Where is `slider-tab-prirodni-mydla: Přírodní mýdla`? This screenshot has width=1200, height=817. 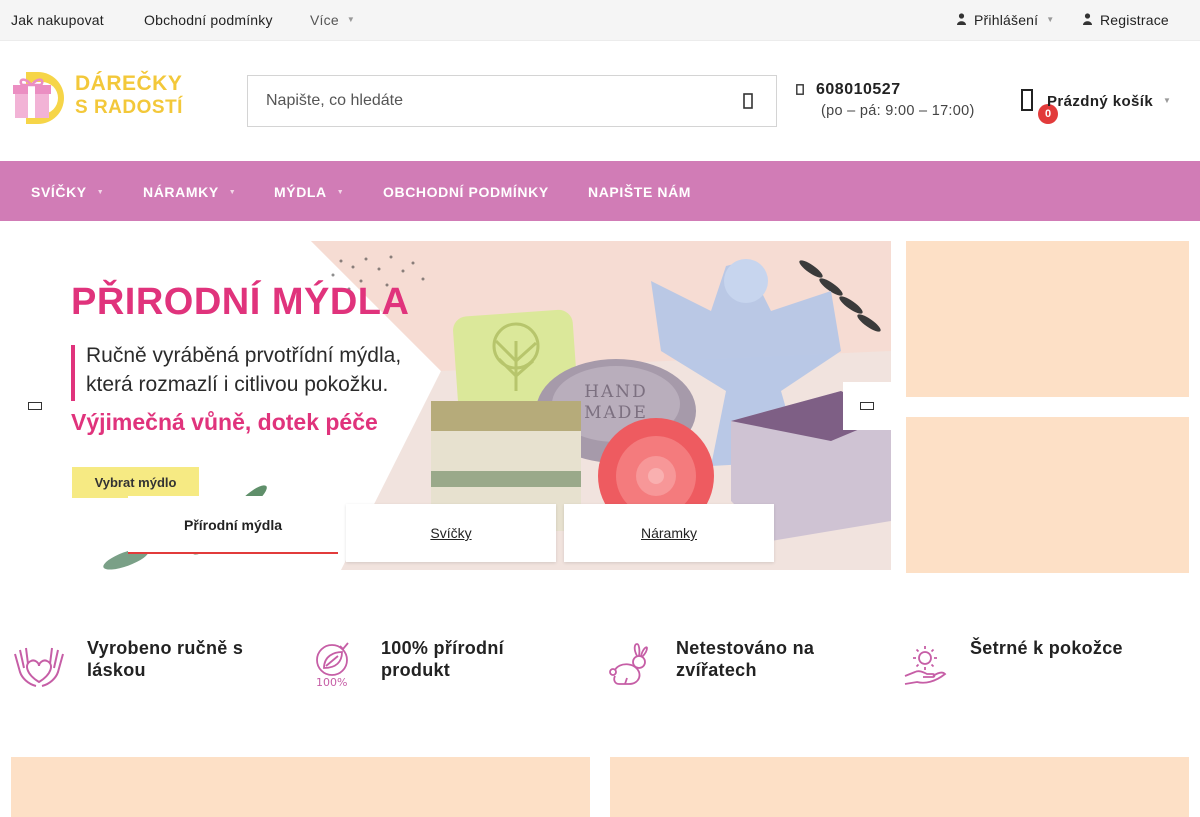
slider-tab-prirodni-mydla: Přírodní mýdla is located at coordinates (233, 525).